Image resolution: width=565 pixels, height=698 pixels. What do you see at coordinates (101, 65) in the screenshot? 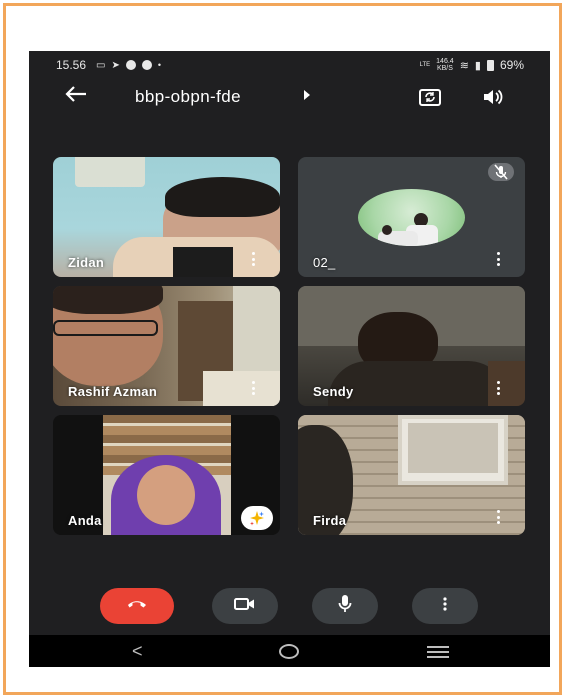
I see `cast-icon: ▭` at bounding box center [101, 65].